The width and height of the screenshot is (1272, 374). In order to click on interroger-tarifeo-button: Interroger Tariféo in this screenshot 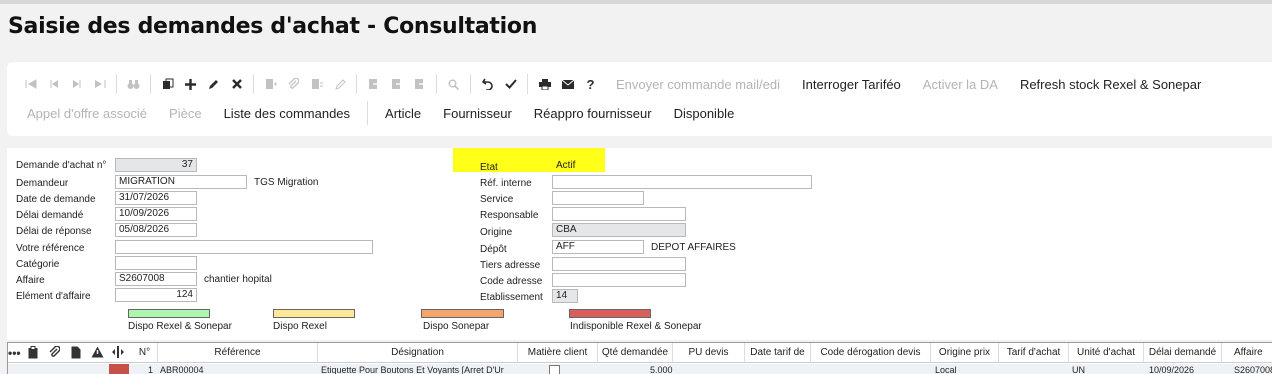, I will do `click(851, 84)`.